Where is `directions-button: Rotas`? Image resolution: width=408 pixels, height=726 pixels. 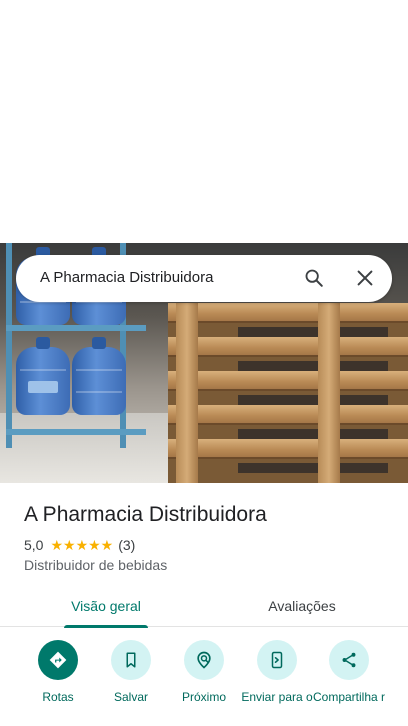 directions-button: Rotas is located at coordinates (58, 672).